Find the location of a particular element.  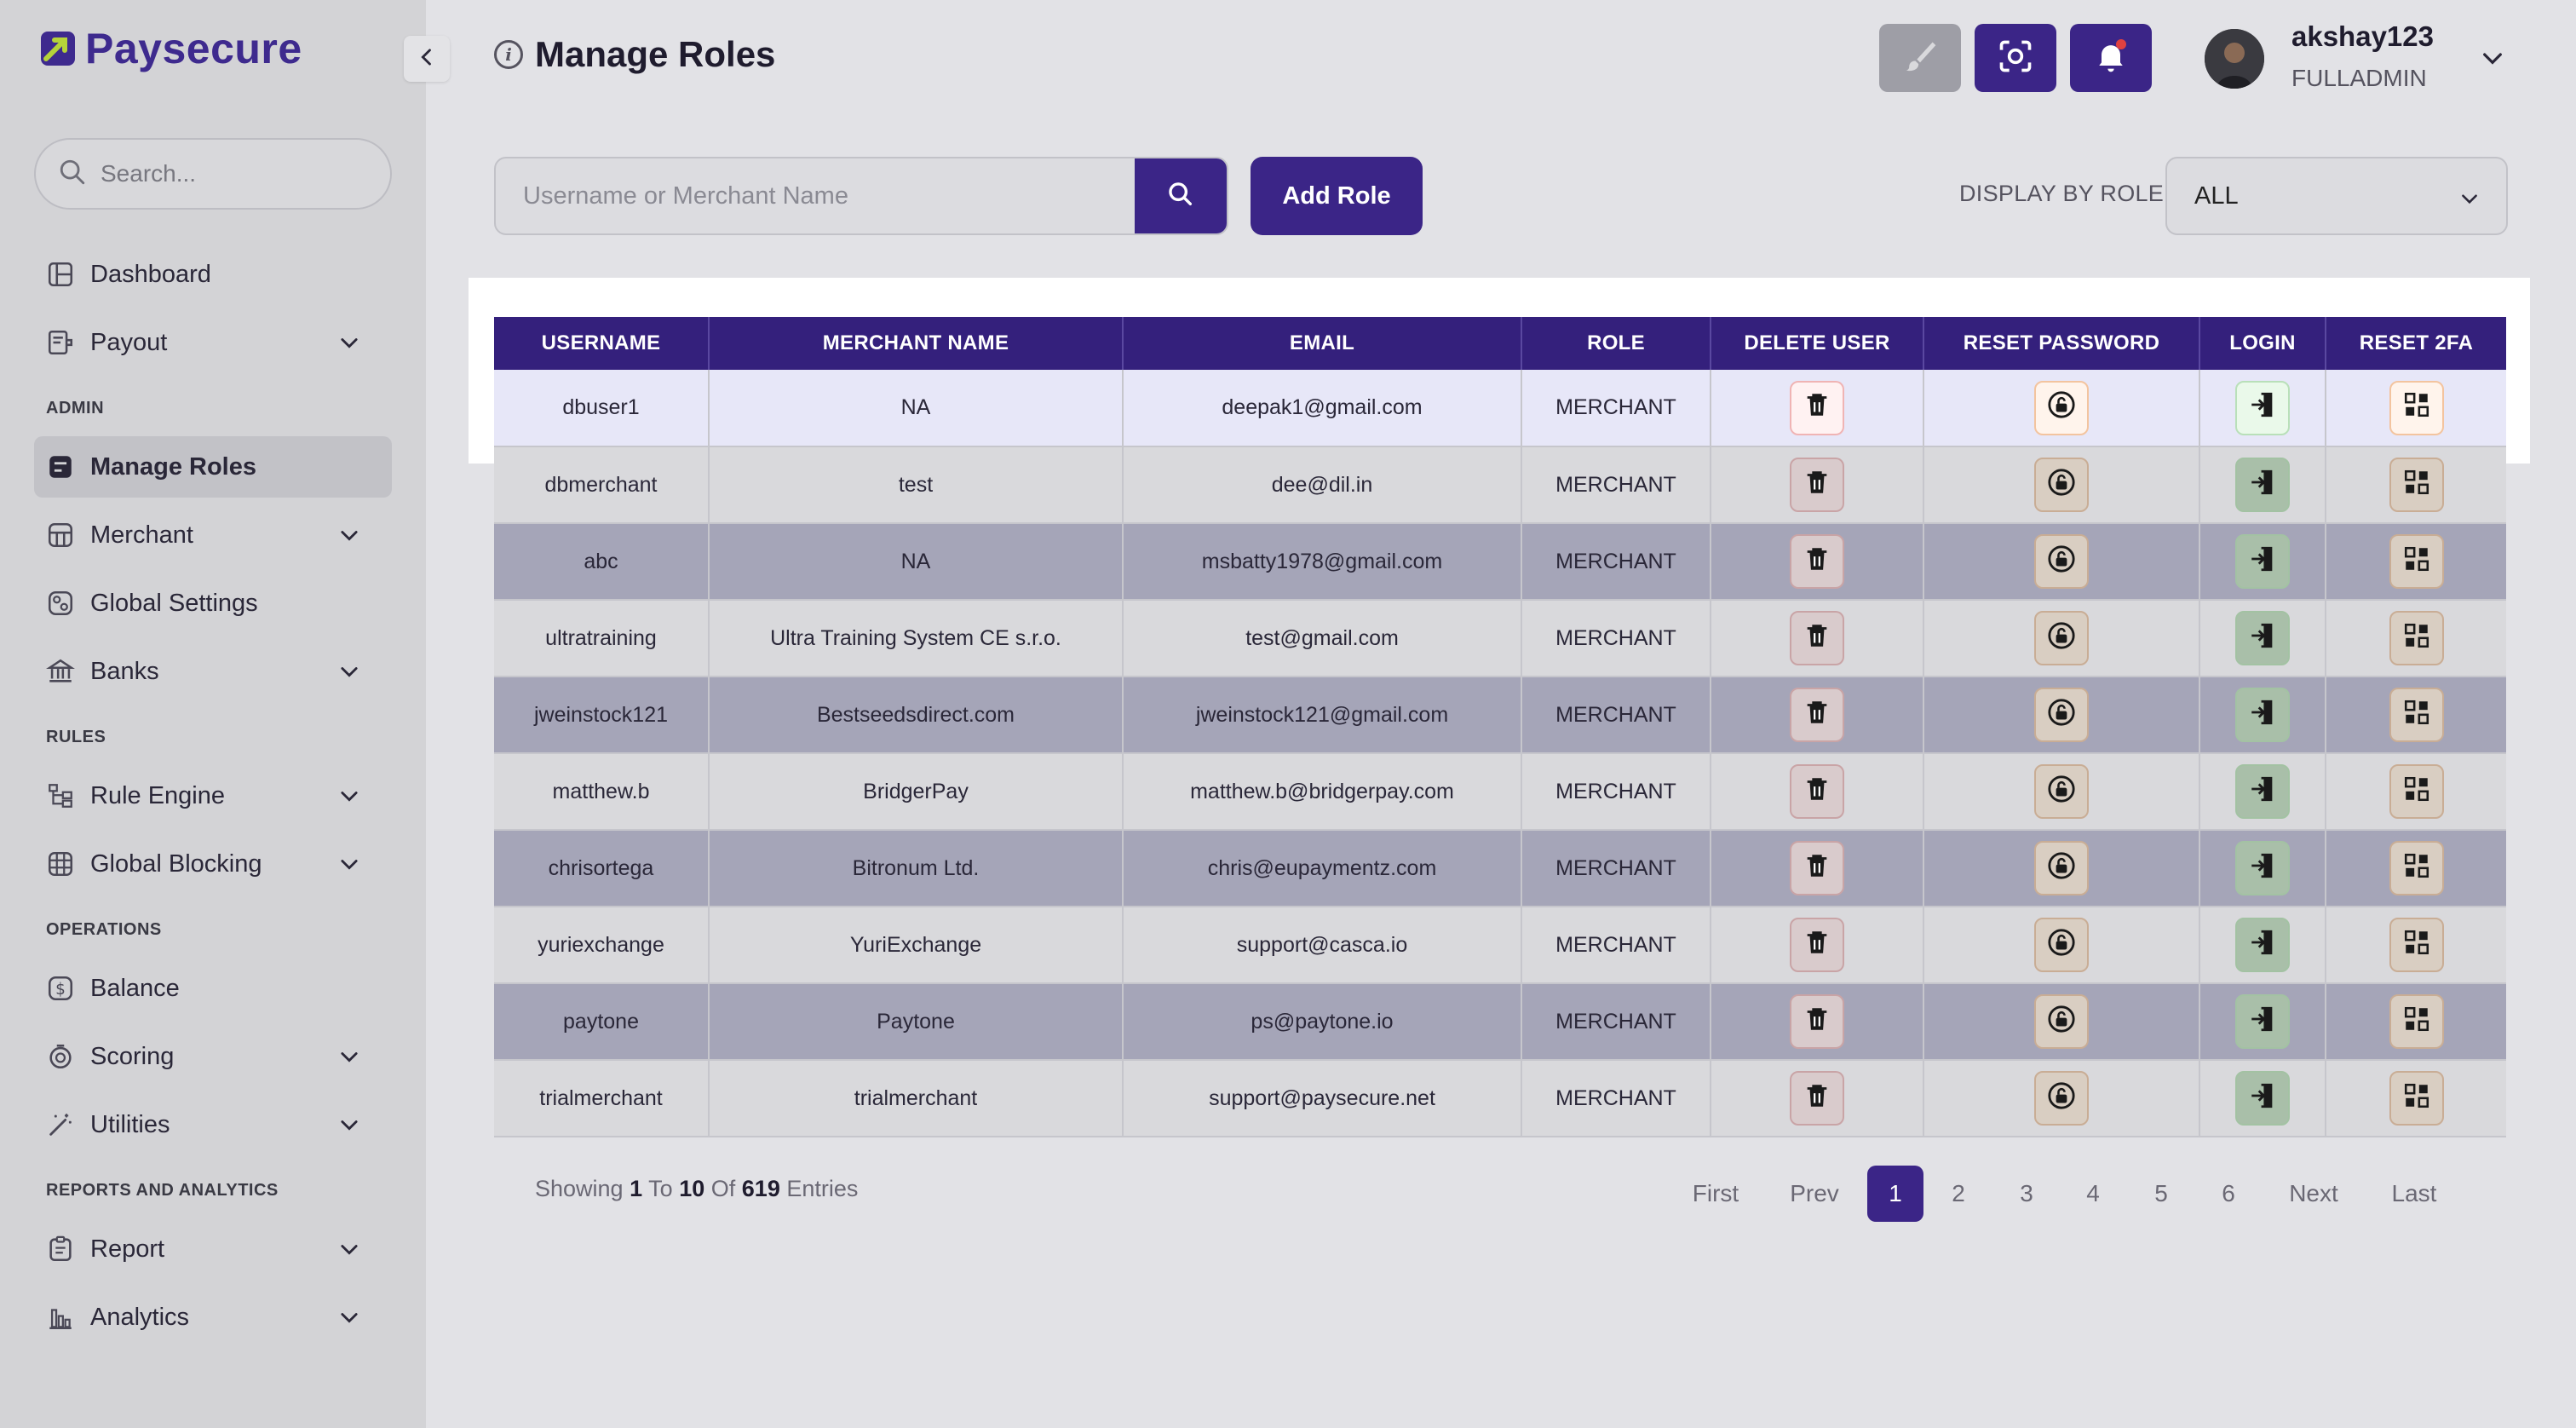

sidebar-item-manage-roles: Manage Roles is located at coordinates (213, 467).